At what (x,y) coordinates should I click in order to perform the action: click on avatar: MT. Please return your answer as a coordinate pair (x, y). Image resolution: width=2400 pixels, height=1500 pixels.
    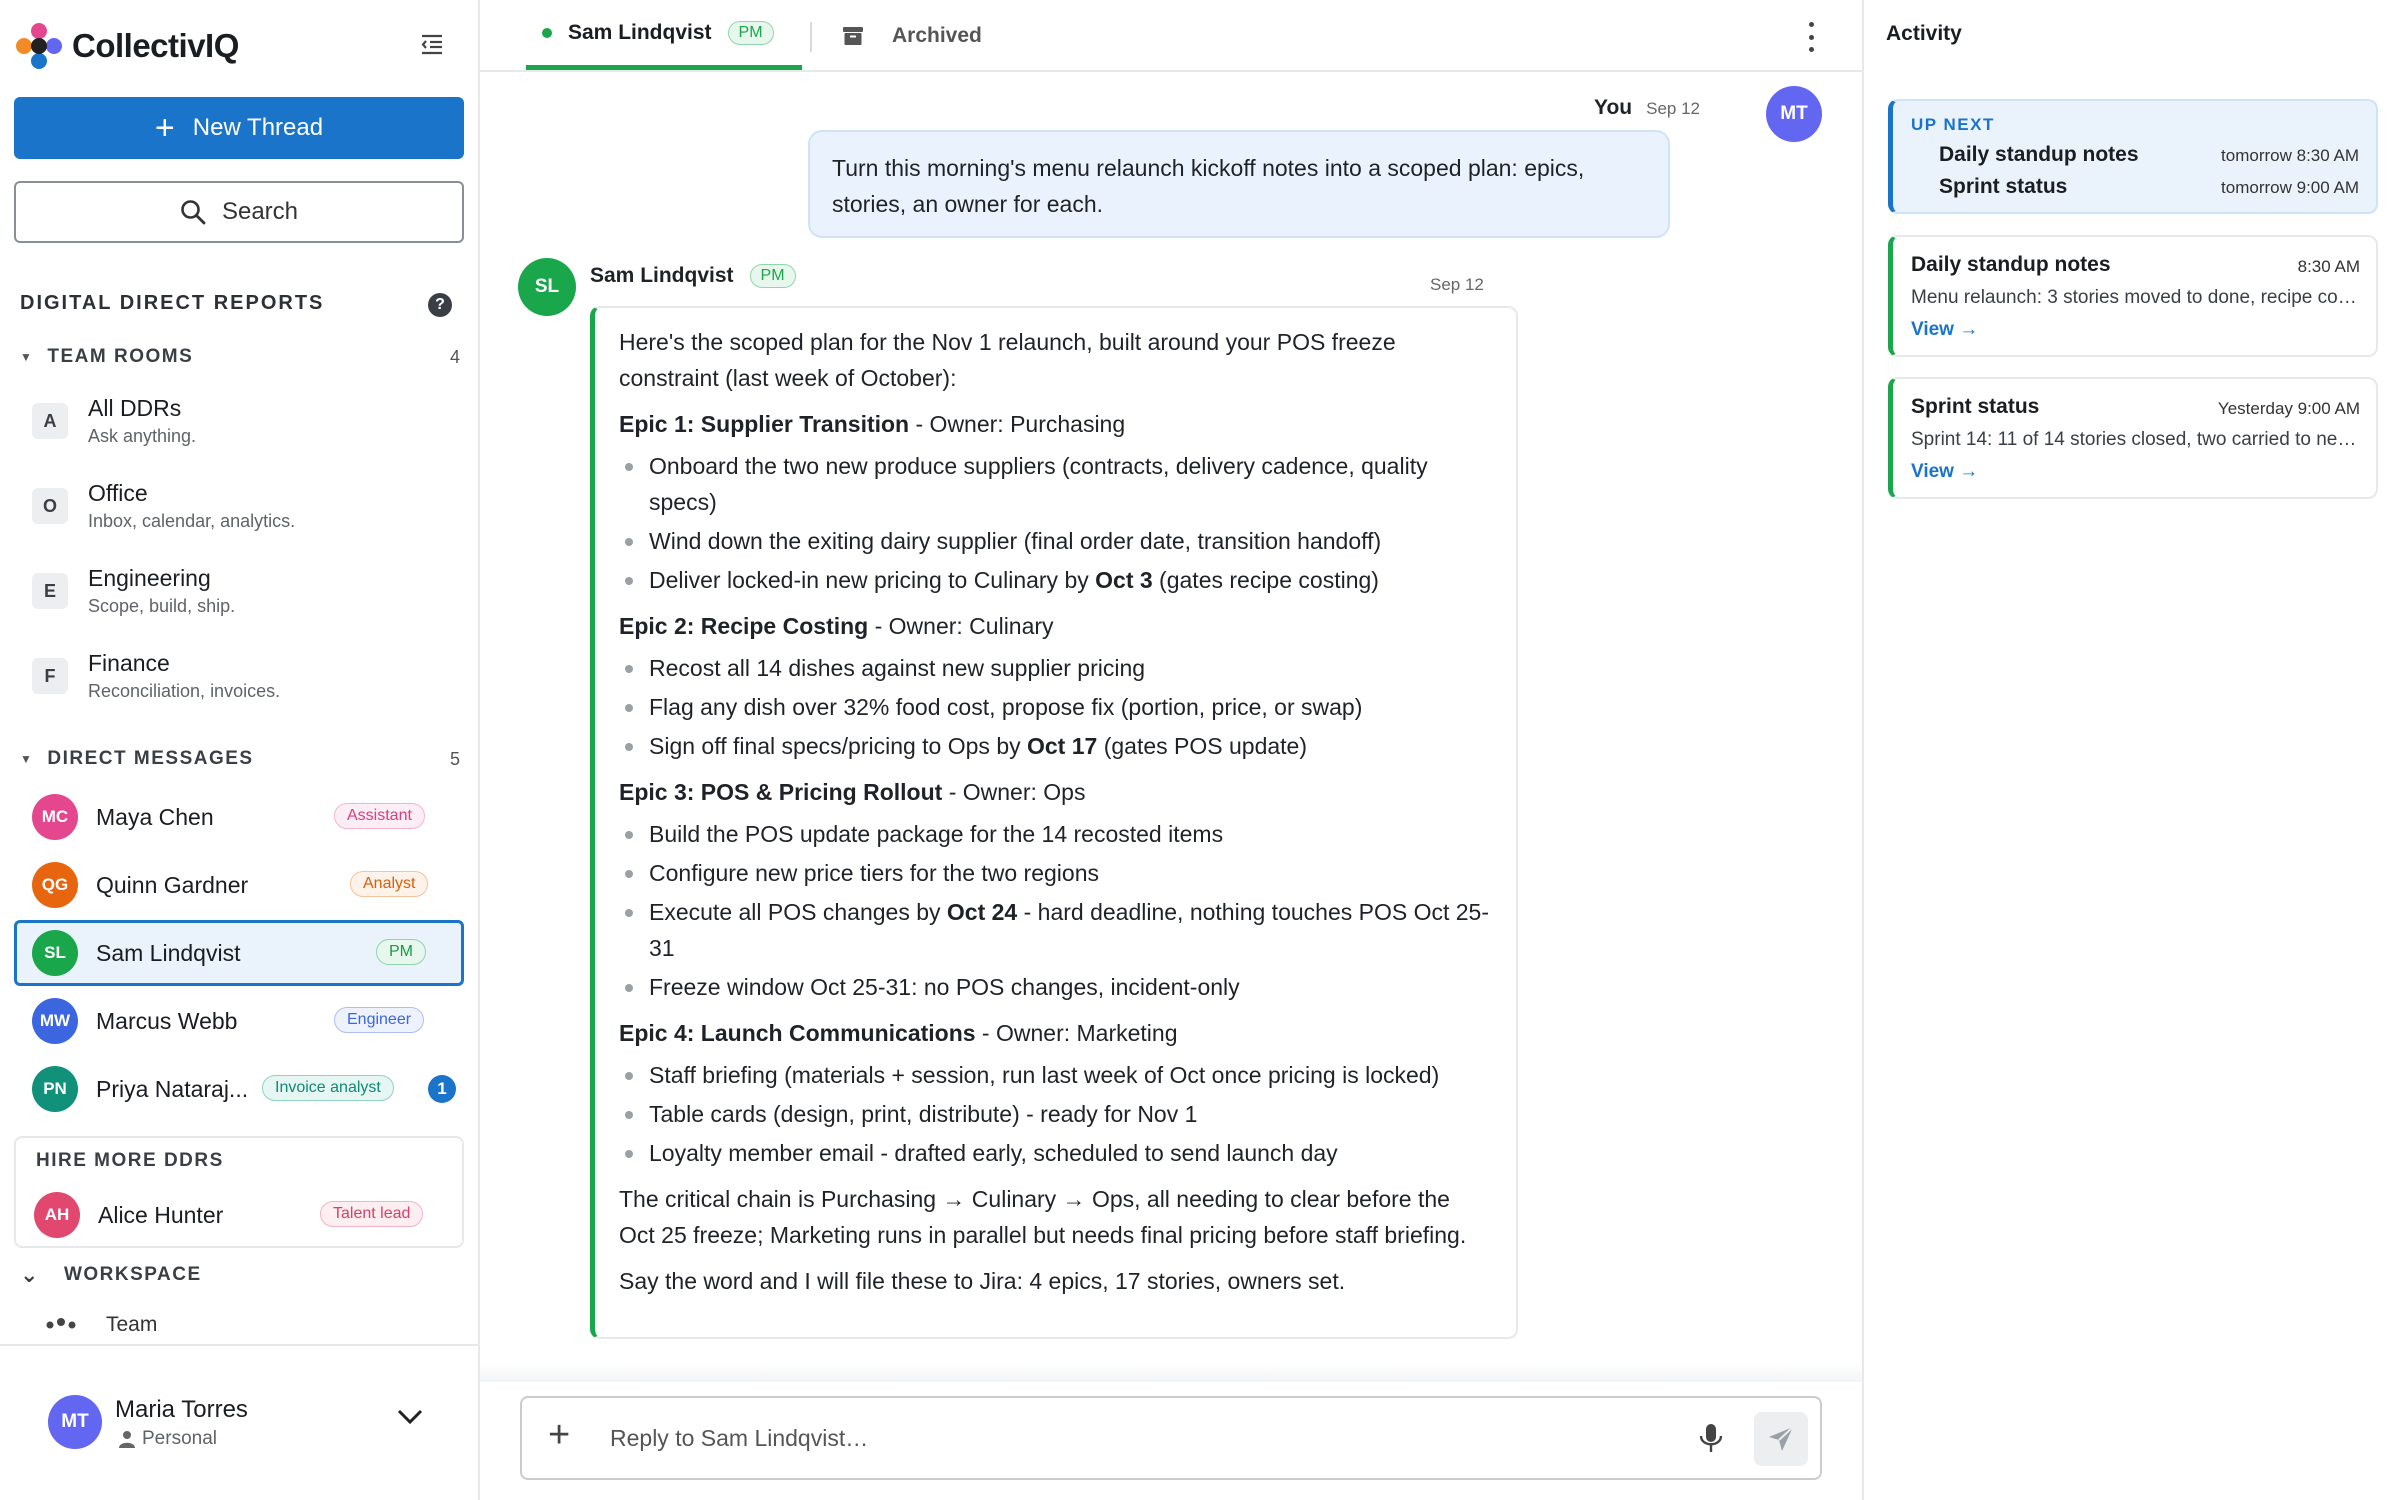
    Looking at the image, I should click on (1794, 114).